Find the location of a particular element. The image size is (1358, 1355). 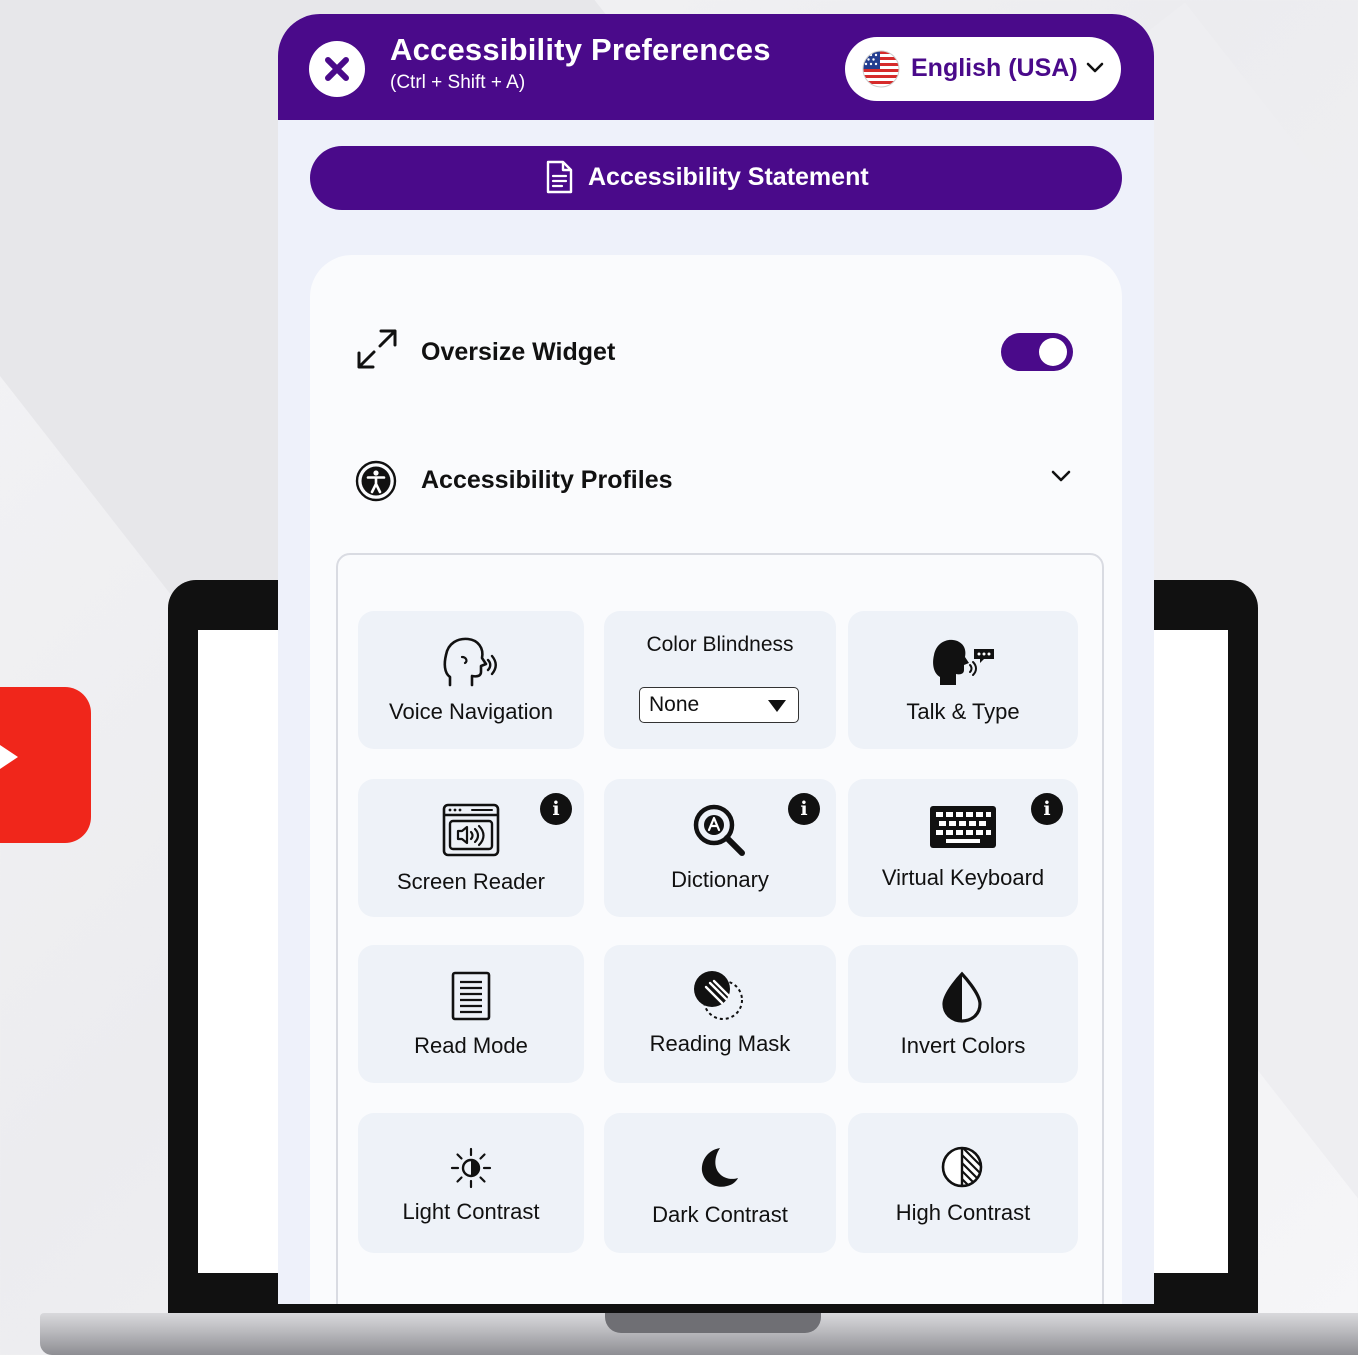

dictionary-label: Dictionary is located at coordinates (720, 879).